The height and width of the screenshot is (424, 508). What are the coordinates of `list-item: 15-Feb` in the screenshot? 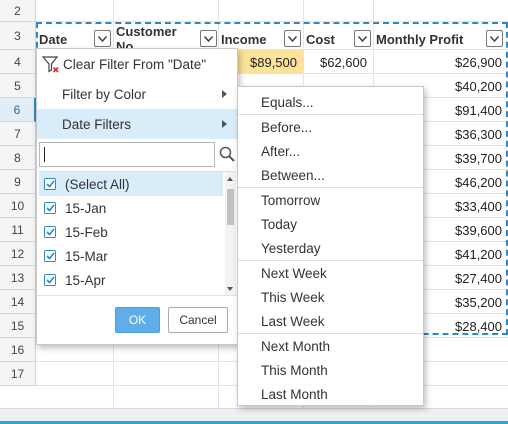 It's located at (131, 232).